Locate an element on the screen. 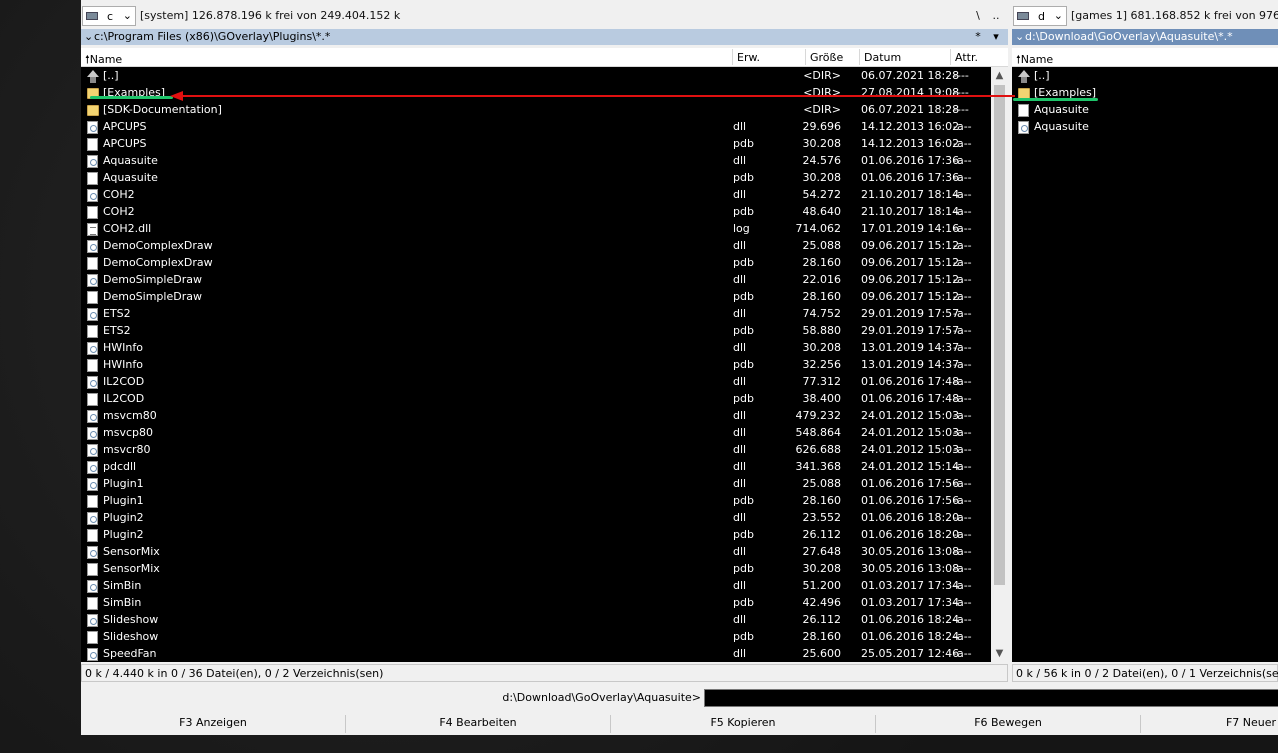 This screenshot has width=1278, height=753. file-row: Plugin1 dll 25.088 01.06.2016 17:56 -a-- is located at coordinates (536, 484).